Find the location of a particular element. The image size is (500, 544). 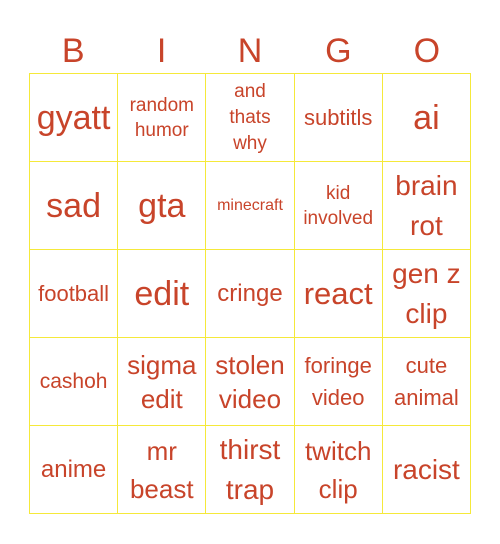

cell-label: edit is located at coordinates (162, 293).